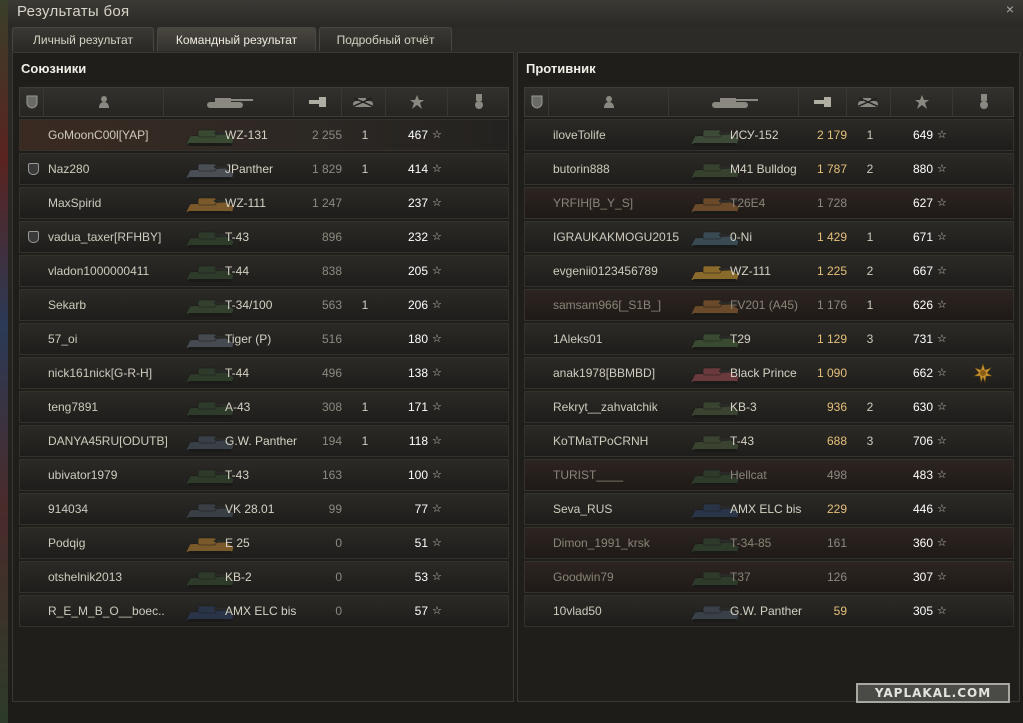 This screenshot has height=723, width=1023. What do you see at coordinates (577, 611) in the screenshot?
I see `player-name: 10vlad50` at bounding box center [577, 611].